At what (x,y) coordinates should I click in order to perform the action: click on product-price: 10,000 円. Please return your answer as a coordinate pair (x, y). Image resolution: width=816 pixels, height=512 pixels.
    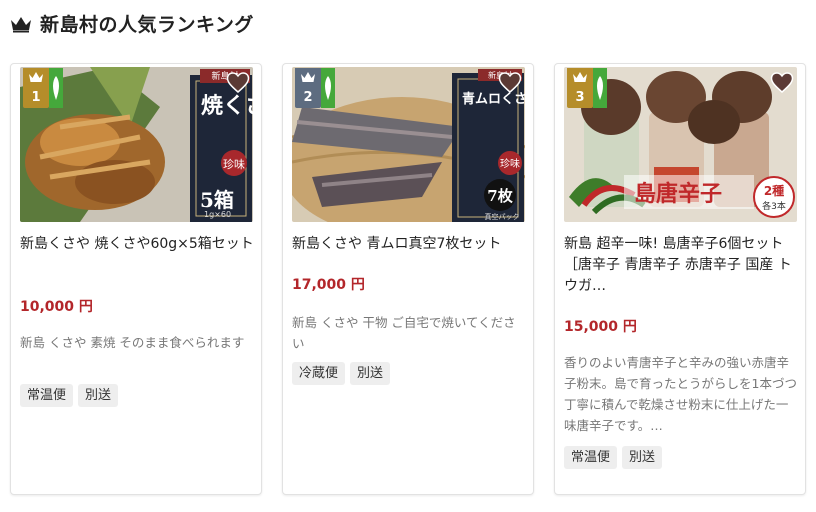
    Looking at the image, I should click on (56, 307).